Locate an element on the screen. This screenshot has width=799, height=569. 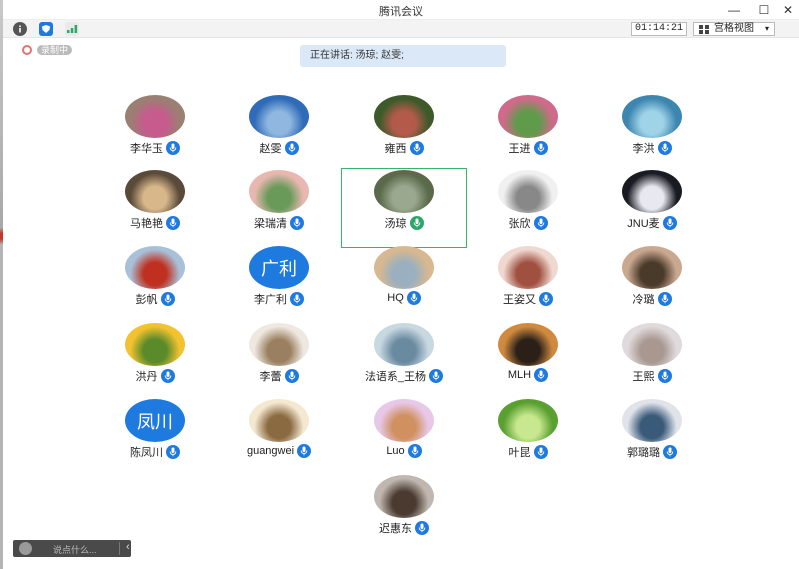
signal-icon is located at coordinates (72, 29).